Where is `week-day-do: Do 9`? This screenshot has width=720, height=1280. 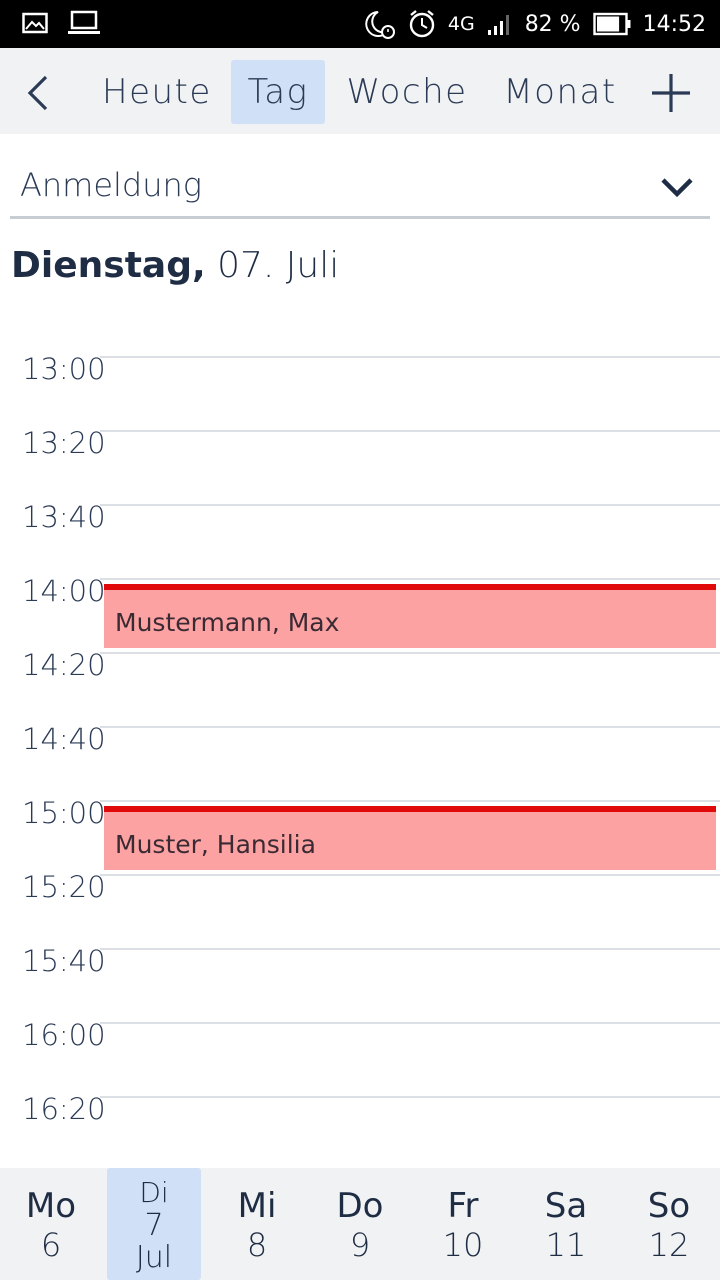
week-day-do: Do 9 is located at coordinates (360, 1224).